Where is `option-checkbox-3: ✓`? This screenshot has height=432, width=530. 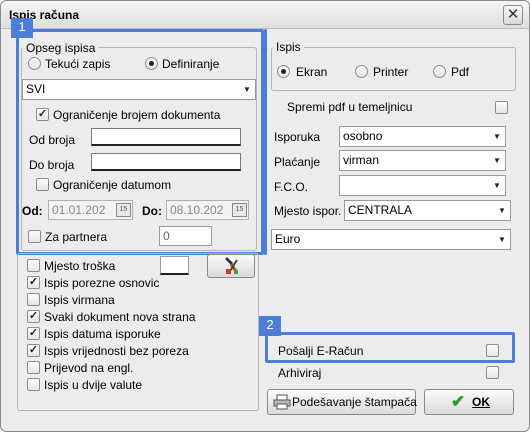
option-checkbox-3: ✓ is located at coordinates (33, 316).